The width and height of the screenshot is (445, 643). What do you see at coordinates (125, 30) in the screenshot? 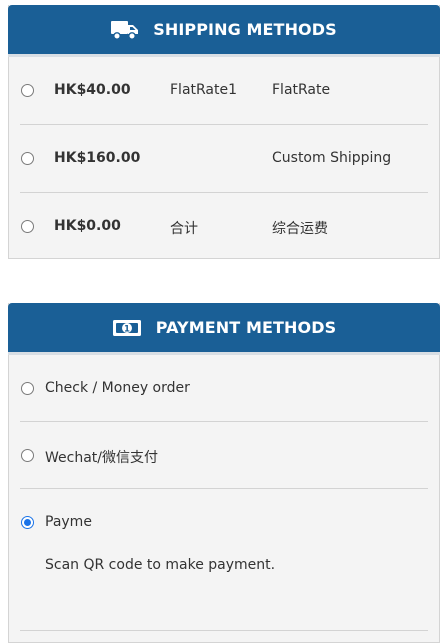
I see `truck-icon` at bounding box center [125, 30].